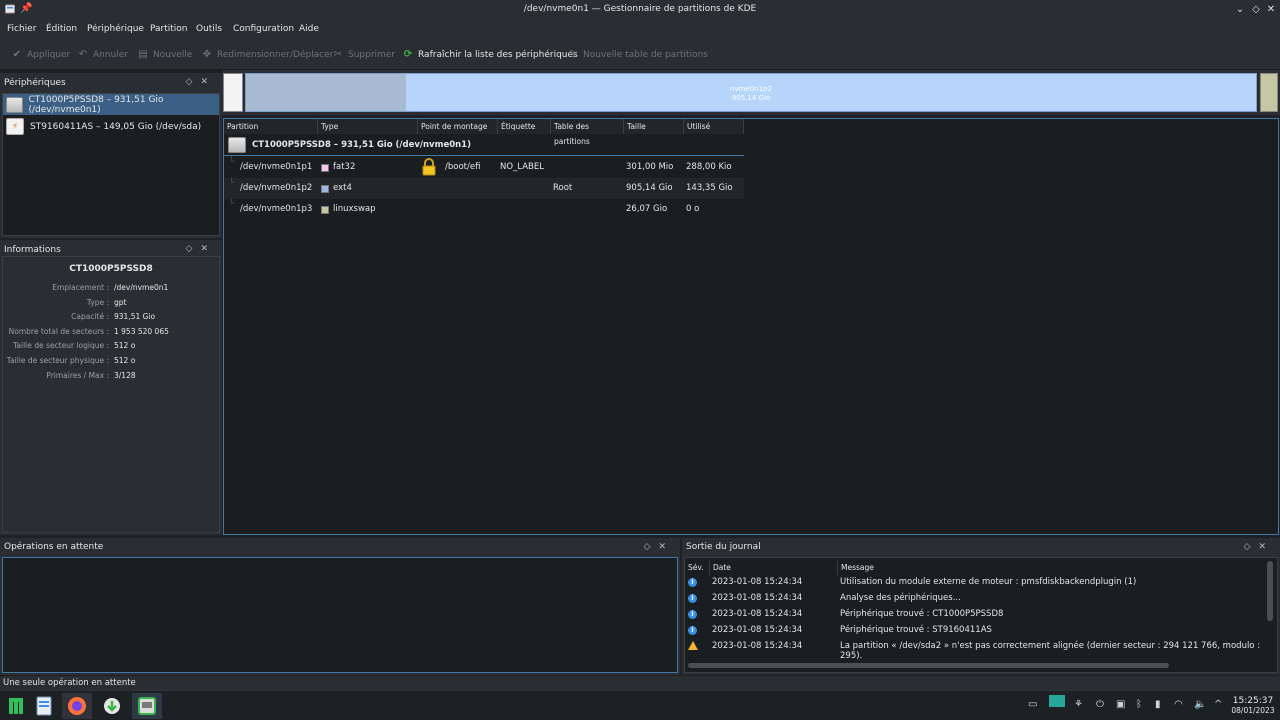 The width and height of the screenshot is (1280, 720). What do you see at coordinates (693, 209) in the screenshot?
I see `cell-used: 0 o` at bounding box center [693, 209].